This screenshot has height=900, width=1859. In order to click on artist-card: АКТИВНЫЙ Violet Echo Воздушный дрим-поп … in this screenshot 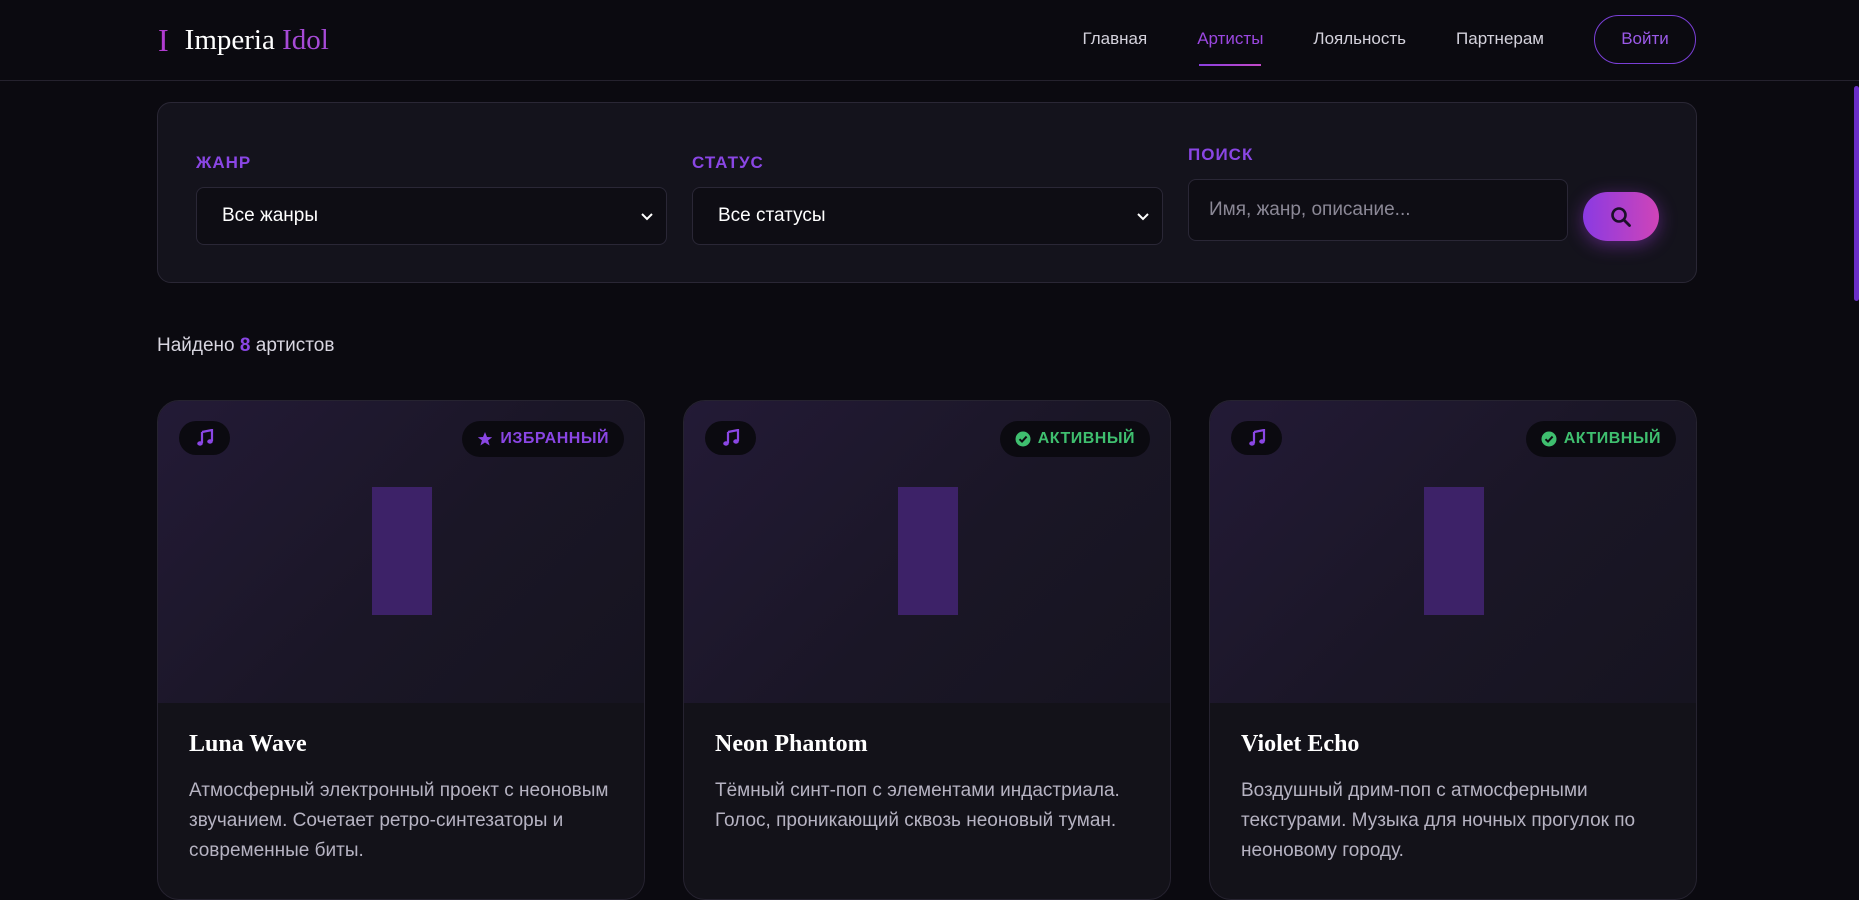, I will do `click(1453, 650)`.